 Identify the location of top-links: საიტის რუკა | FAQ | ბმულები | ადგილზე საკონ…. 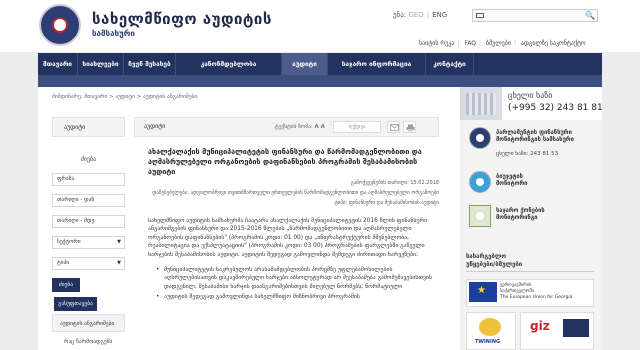
(502, 43).